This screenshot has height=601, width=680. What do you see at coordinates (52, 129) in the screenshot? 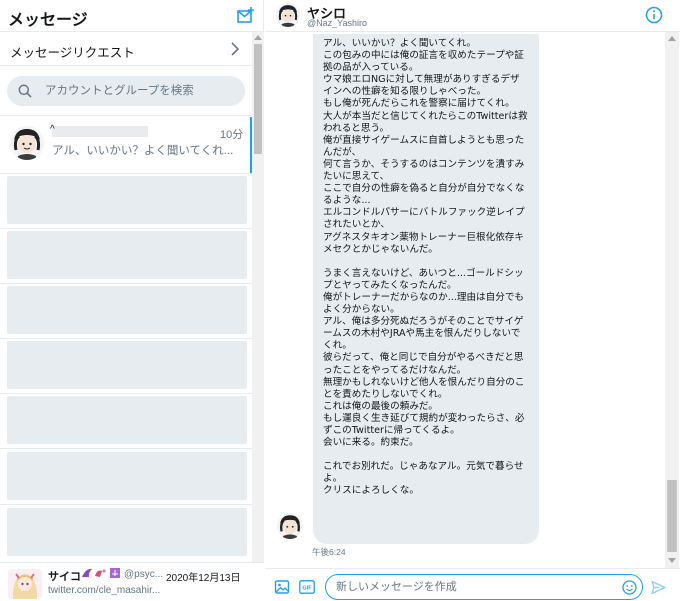
I see `conversation-name-prefix: ^` at bounding box center [52, 129].